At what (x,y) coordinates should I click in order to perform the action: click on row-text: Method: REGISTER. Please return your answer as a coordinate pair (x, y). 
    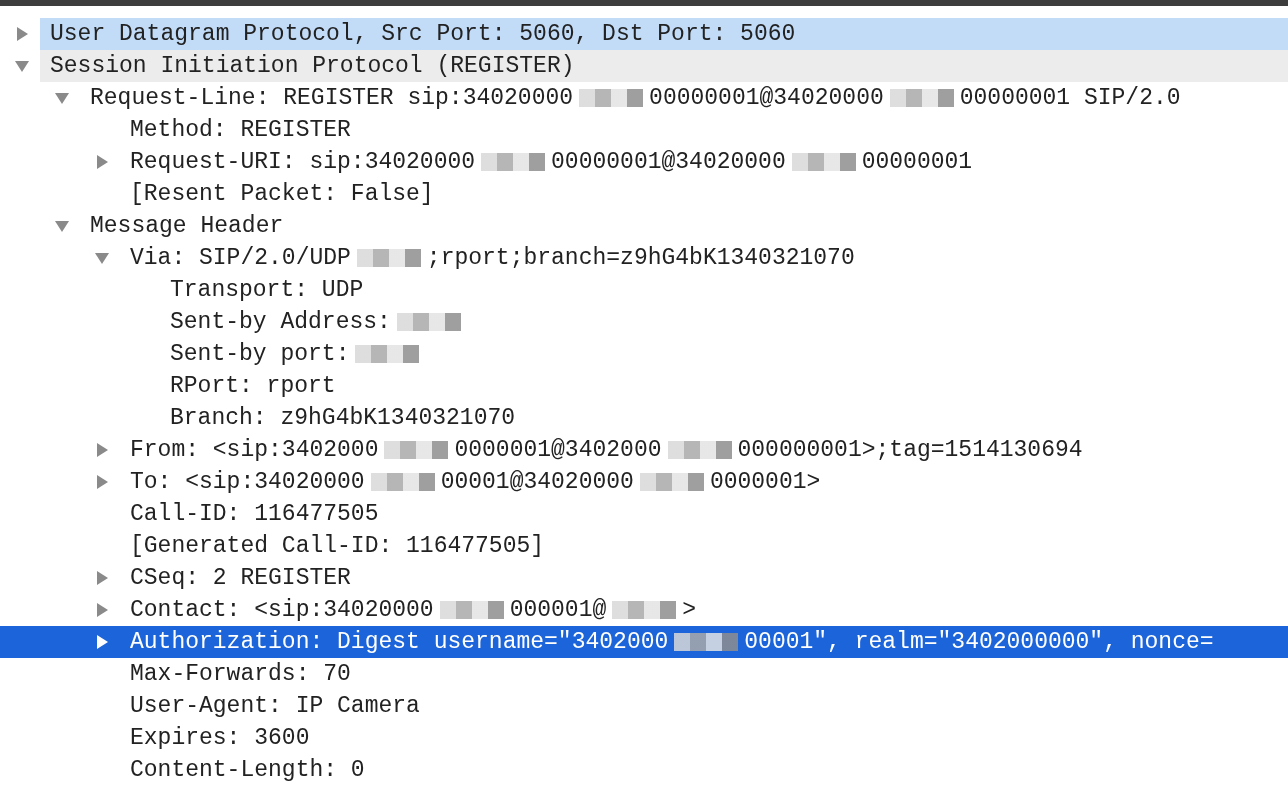
    Looking at the image, I should click on (240, 130).